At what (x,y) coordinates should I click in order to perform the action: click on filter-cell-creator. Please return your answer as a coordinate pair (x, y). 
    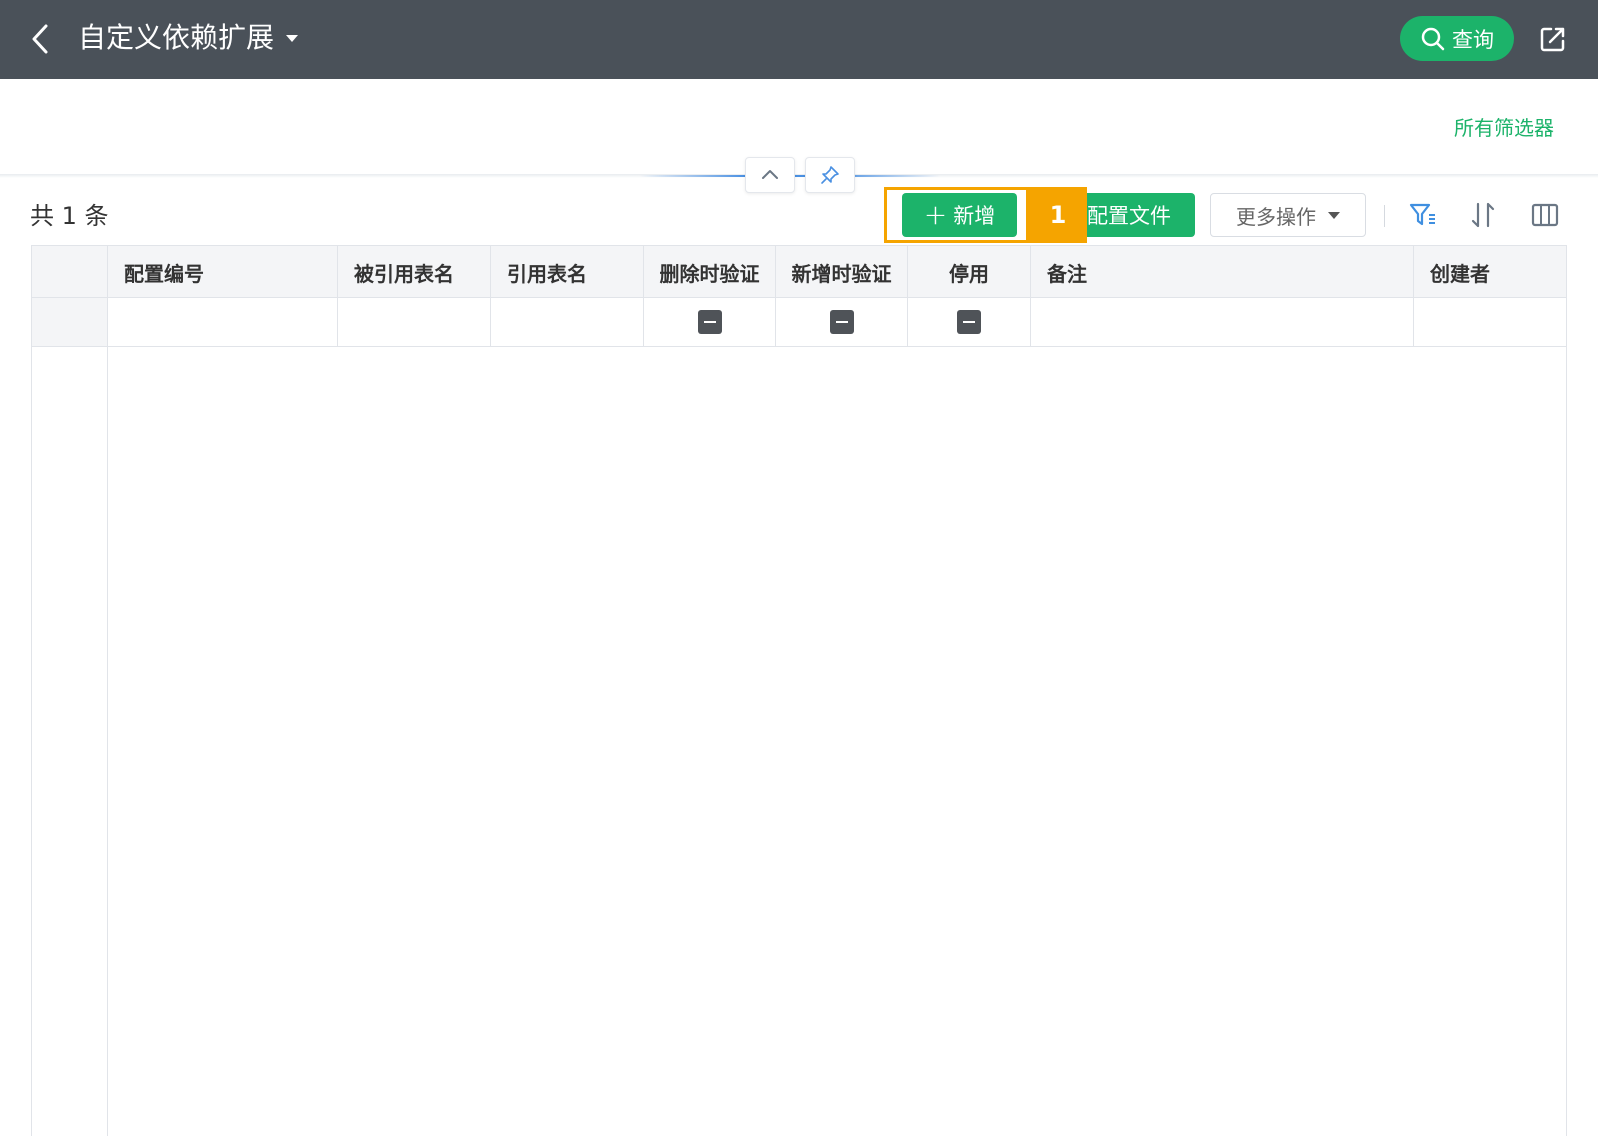
    Looking at the image, I should click on (1490, 322).